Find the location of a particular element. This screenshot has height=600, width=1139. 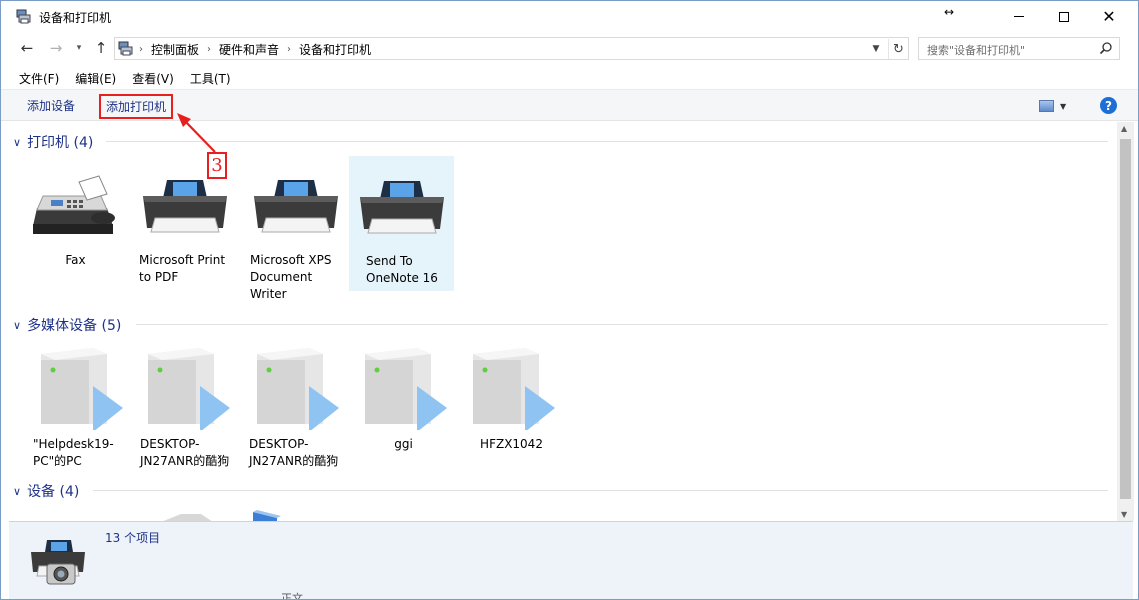

menu-tools: 工具(T) is located at coordinates (210, 78).